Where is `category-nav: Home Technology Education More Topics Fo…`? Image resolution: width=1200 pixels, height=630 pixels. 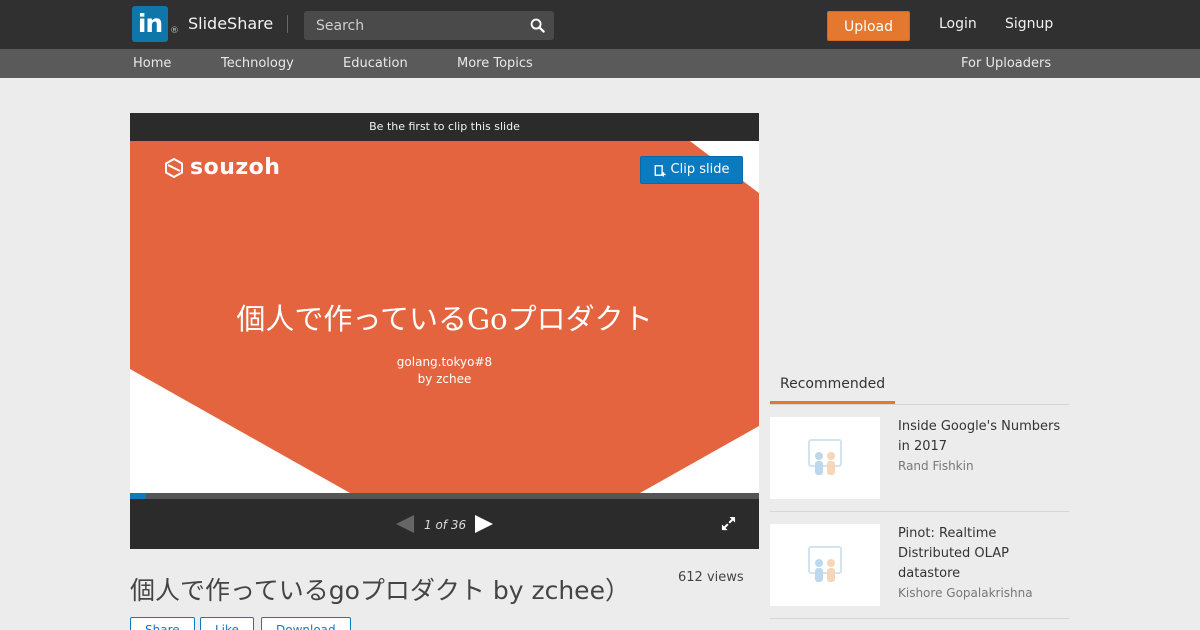 category-nav: Home Technology Education More Topics Fo… is located at coordinates (600, 63).